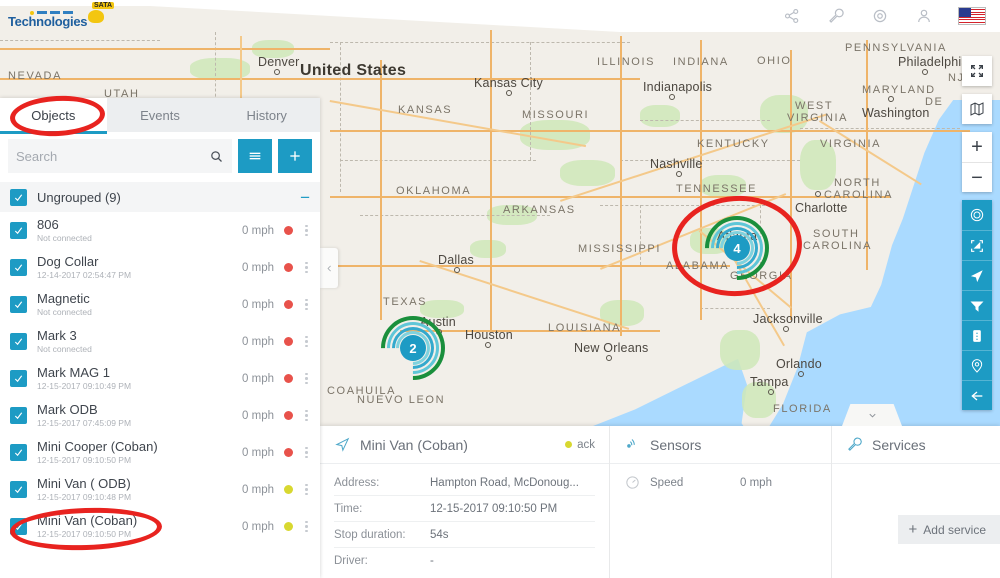 The height and width of the screenshot is (578, 1000). Describe the element at coordinates (279, 62) in the screenshot. I see `map-city-label: Denver` at that location.